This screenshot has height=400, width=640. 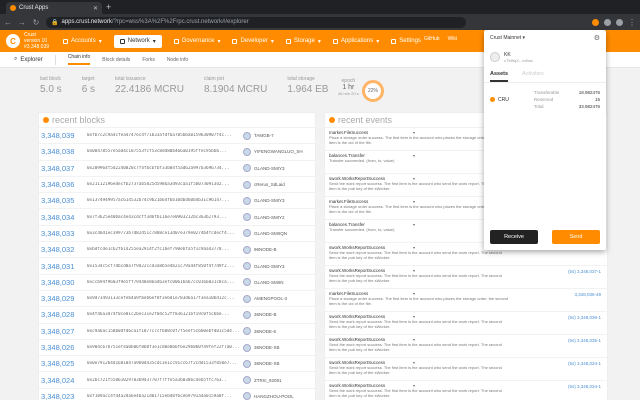 What do you see at coordinates (265, 249) in the screenshot?
I see `block-author: 96NODE-B` at bounding box center [265, 249].